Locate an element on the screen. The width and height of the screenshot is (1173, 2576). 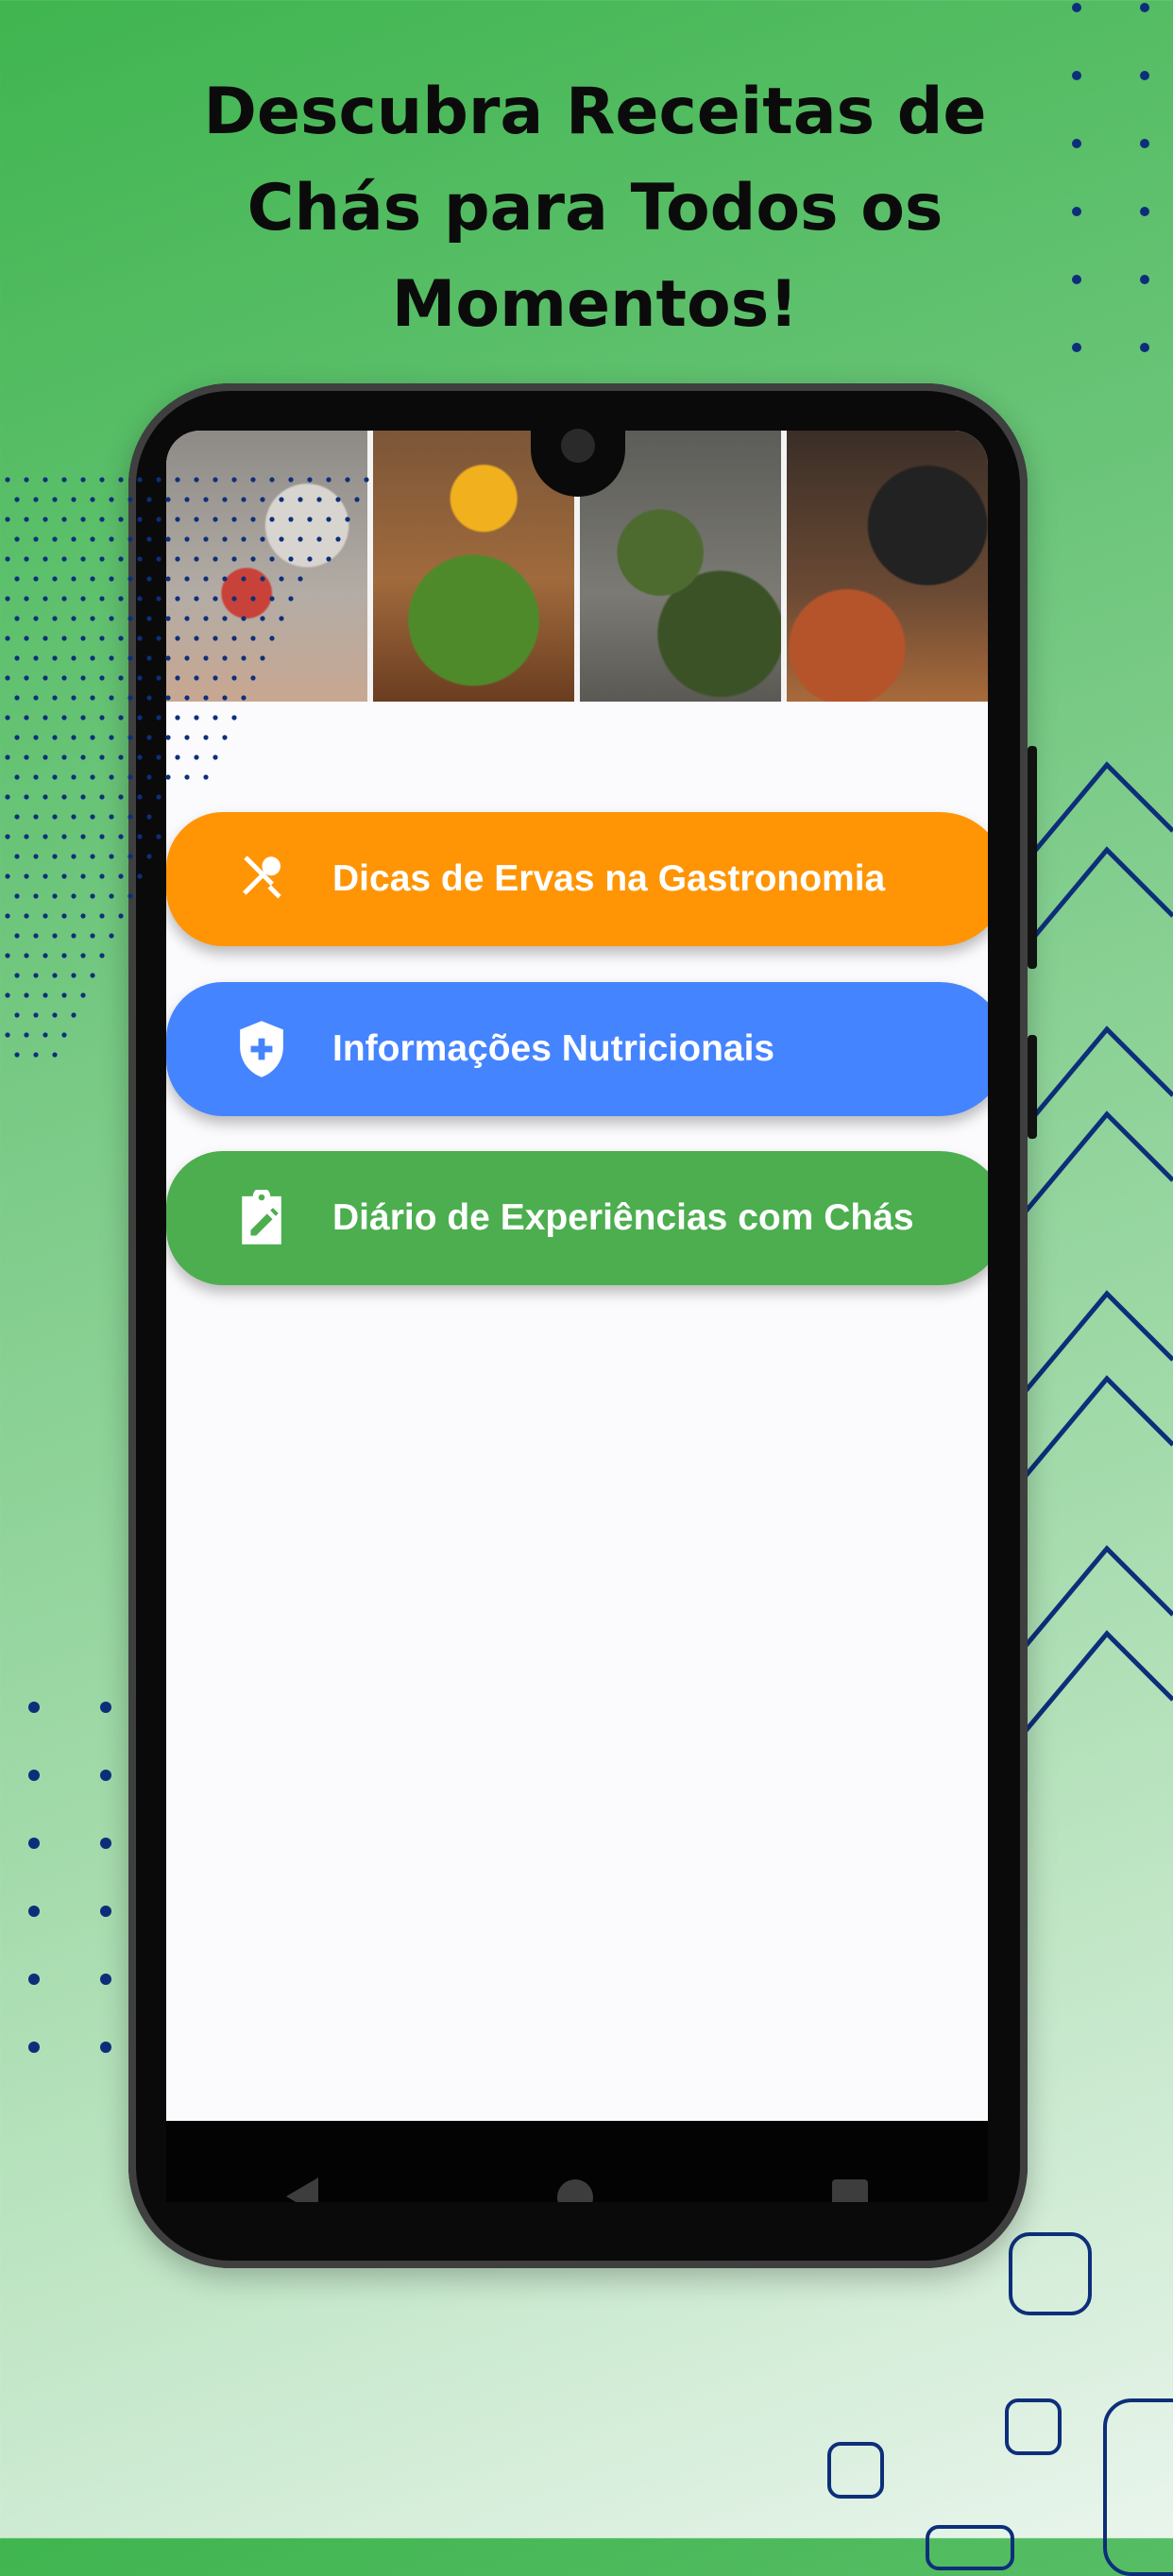
android-nav-bar is located at coordinates (577, 2161).